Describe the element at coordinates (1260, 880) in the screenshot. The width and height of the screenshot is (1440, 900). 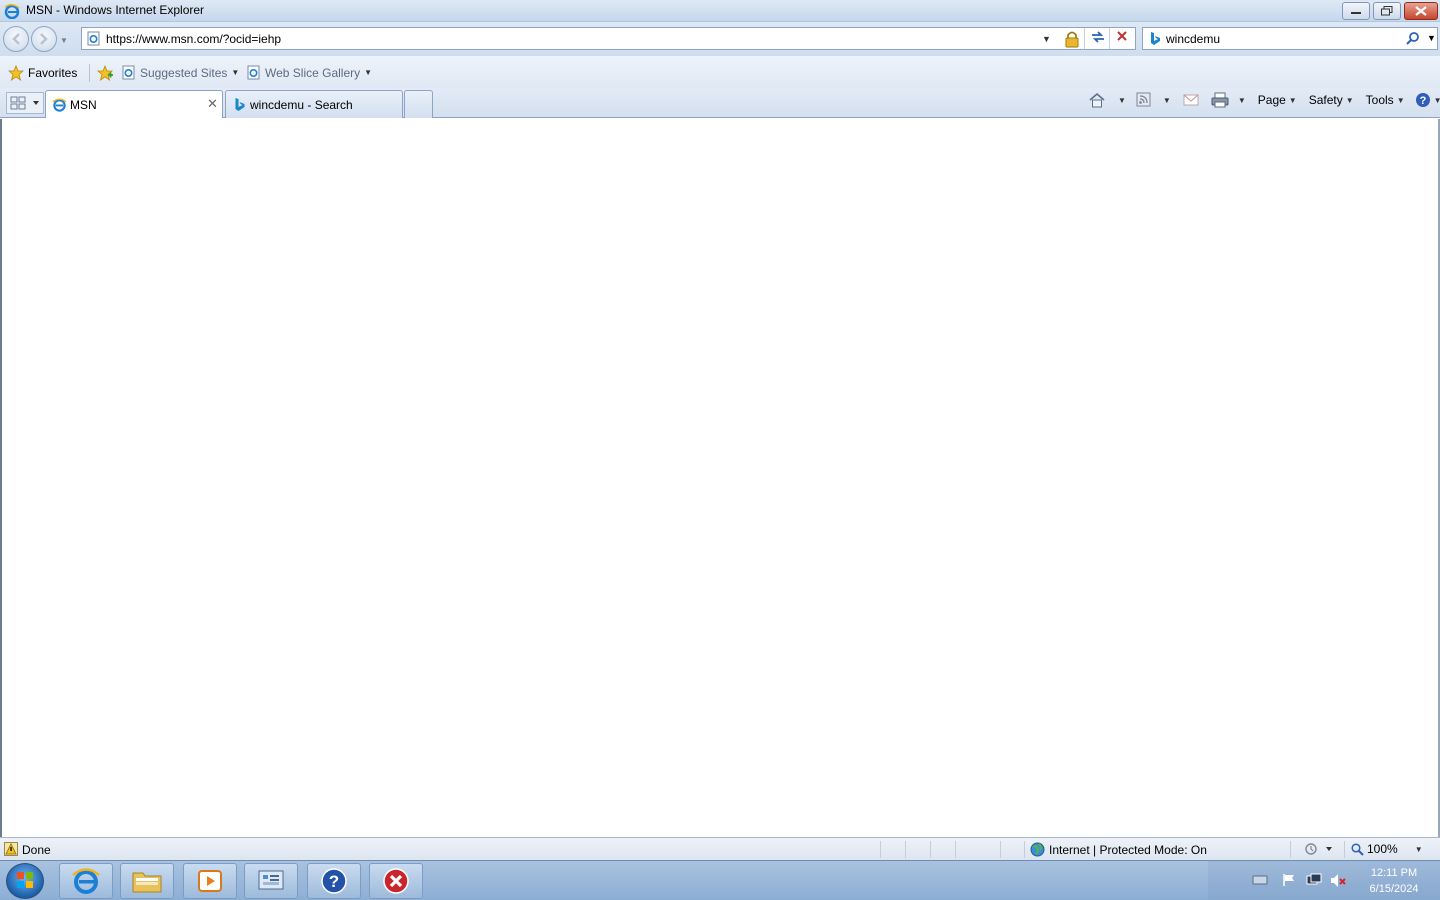
I see `keyboard-icon` at that location.